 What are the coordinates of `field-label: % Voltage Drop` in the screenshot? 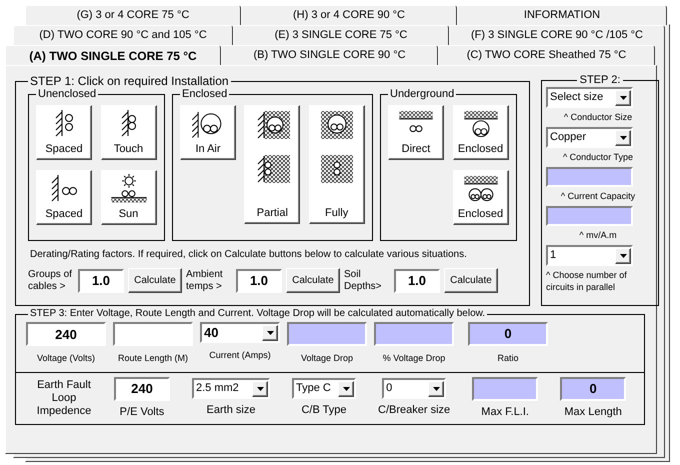 It's located at (414, 358).